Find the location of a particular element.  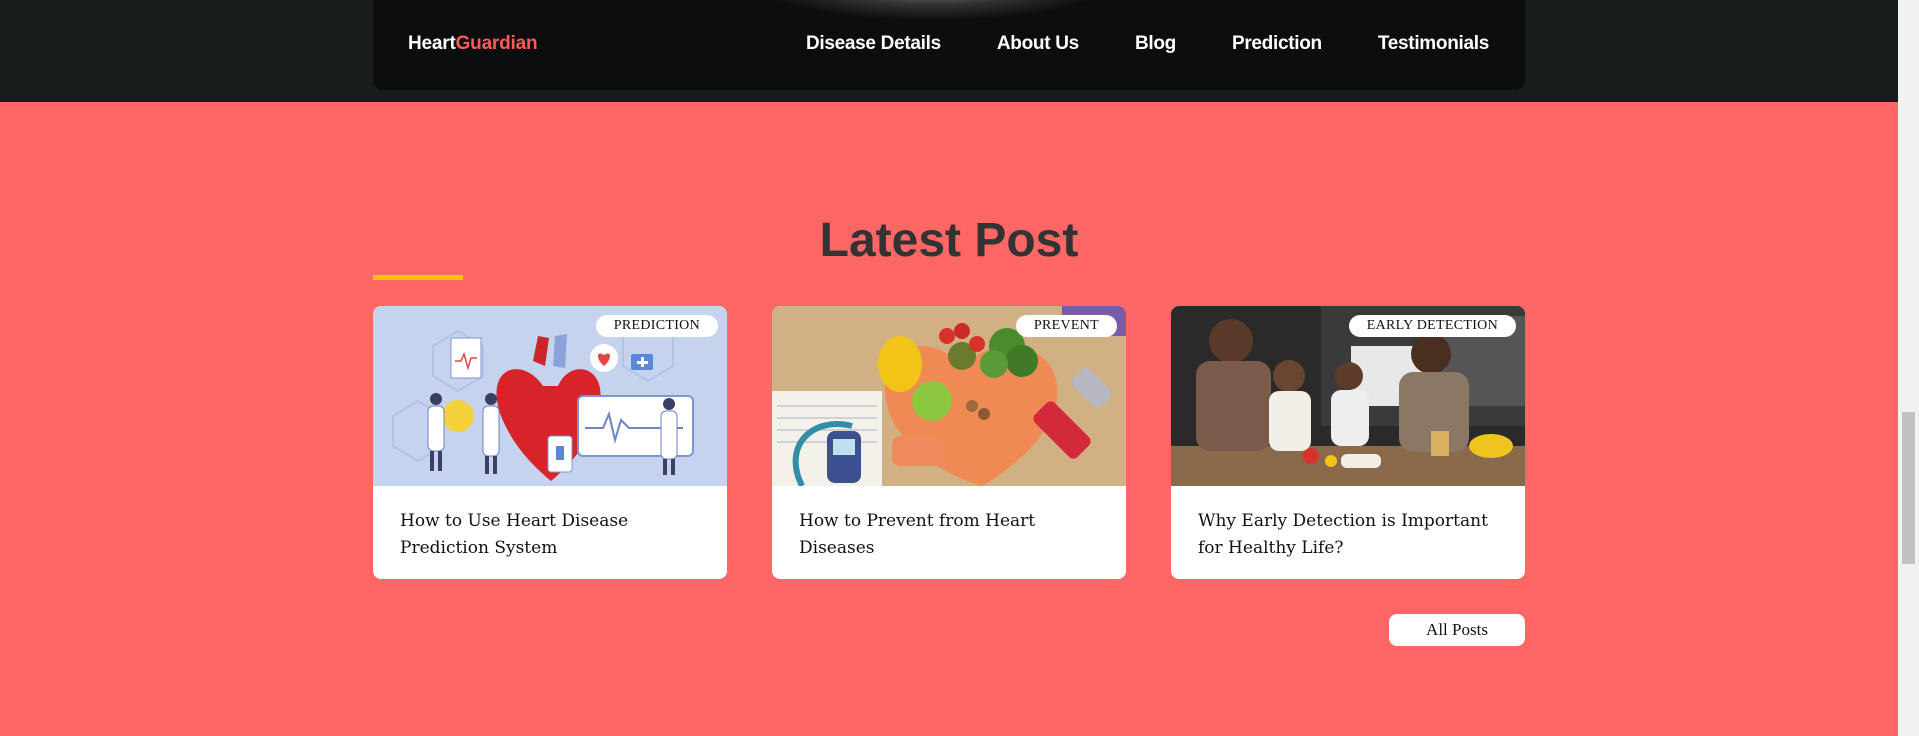

site-logo: HeartGuardian is located at coordinates (473, 44).